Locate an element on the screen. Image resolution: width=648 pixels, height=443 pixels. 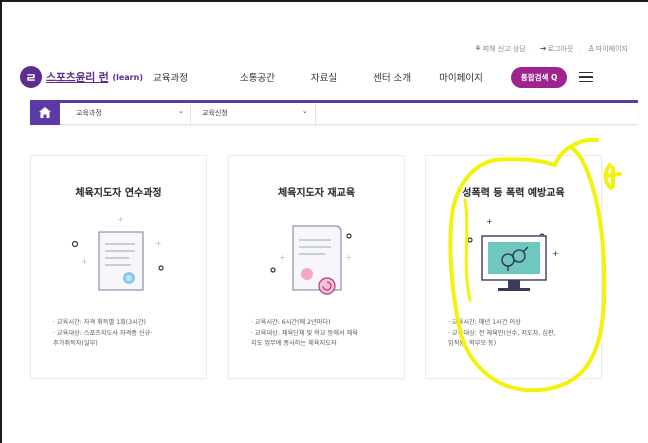
mypage-link: ♙마이페이지 is located at coordinates (608, 49).